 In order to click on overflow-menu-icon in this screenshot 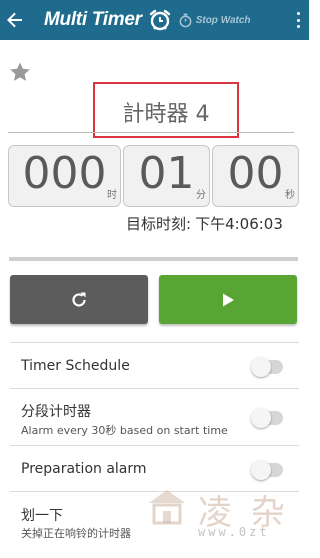, I will do `click(298, 20)`.